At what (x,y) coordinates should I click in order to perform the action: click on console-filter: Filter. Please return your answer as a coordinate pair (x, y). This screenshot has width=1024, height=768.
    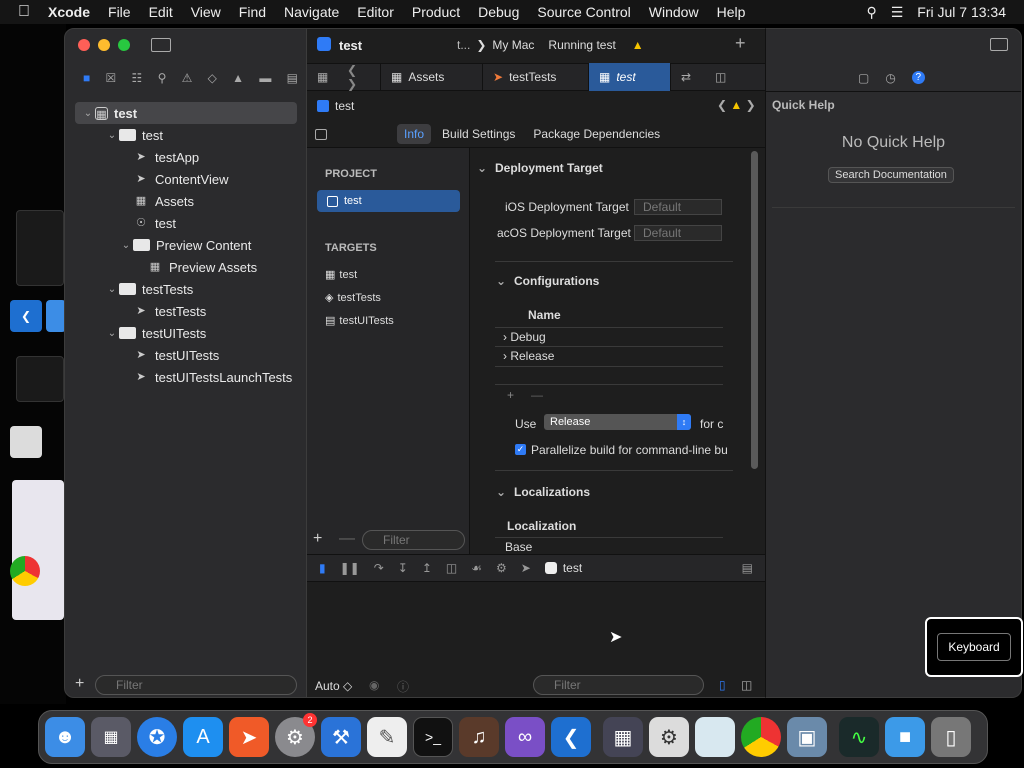
    Looking at the image, I should click on (618, 685).